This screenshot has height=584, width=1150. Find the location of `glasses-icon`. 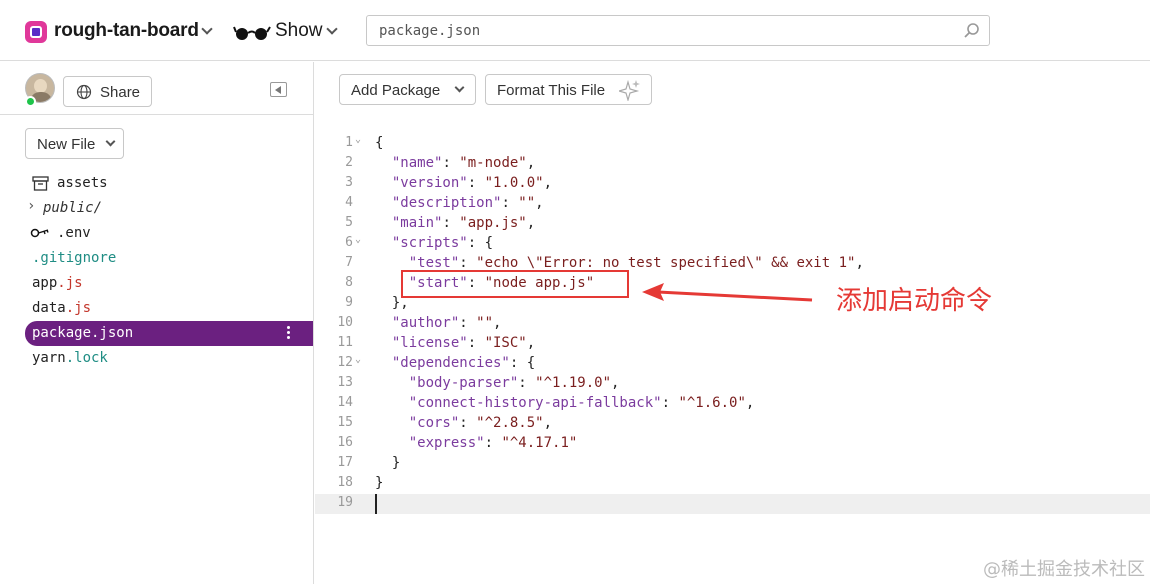

glasses-icon is located at coordinates (252, 32).